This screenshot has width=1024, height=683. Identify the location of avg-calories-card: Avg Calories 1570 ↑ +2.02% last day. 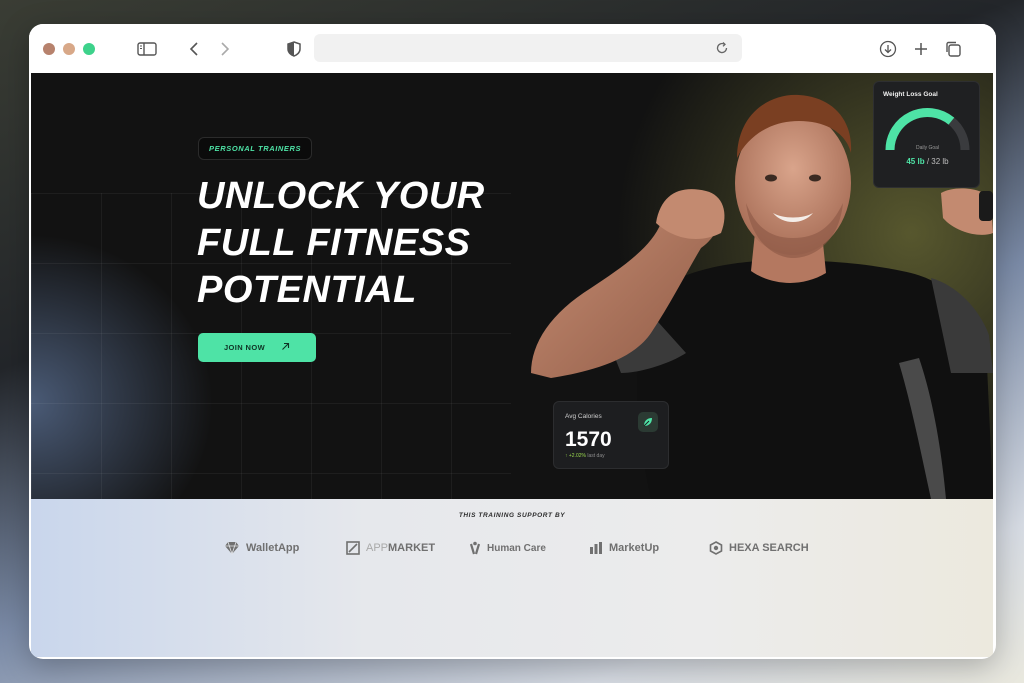
(611, 435).